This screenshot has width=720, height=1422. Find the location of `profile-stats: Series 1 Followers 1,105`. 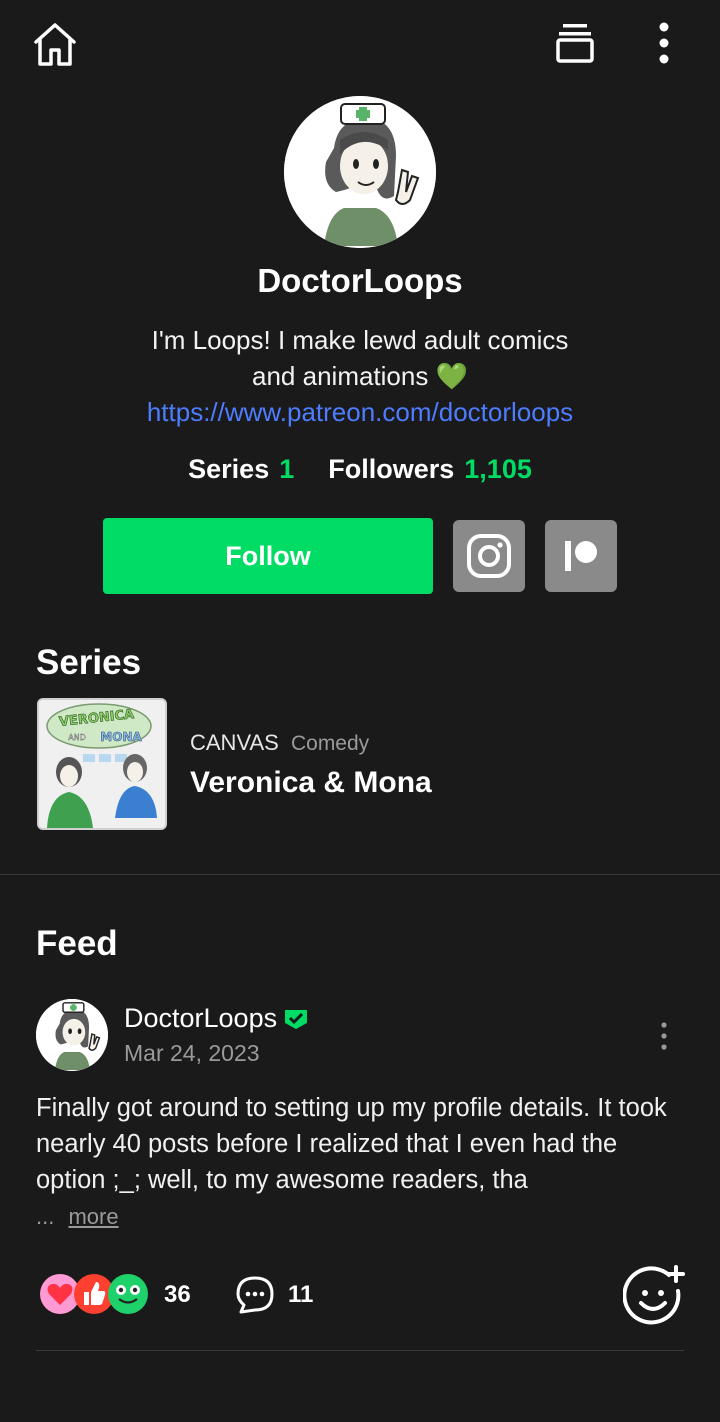

profile-stats: Series 1 Followers 1,105 is located at coordinates (360, 469).